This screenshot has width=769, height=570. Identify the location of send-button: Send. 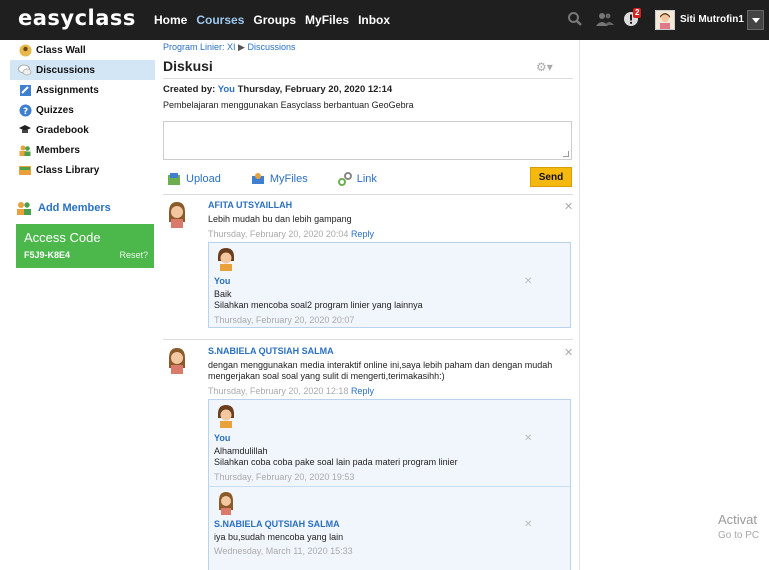
(551, 177).